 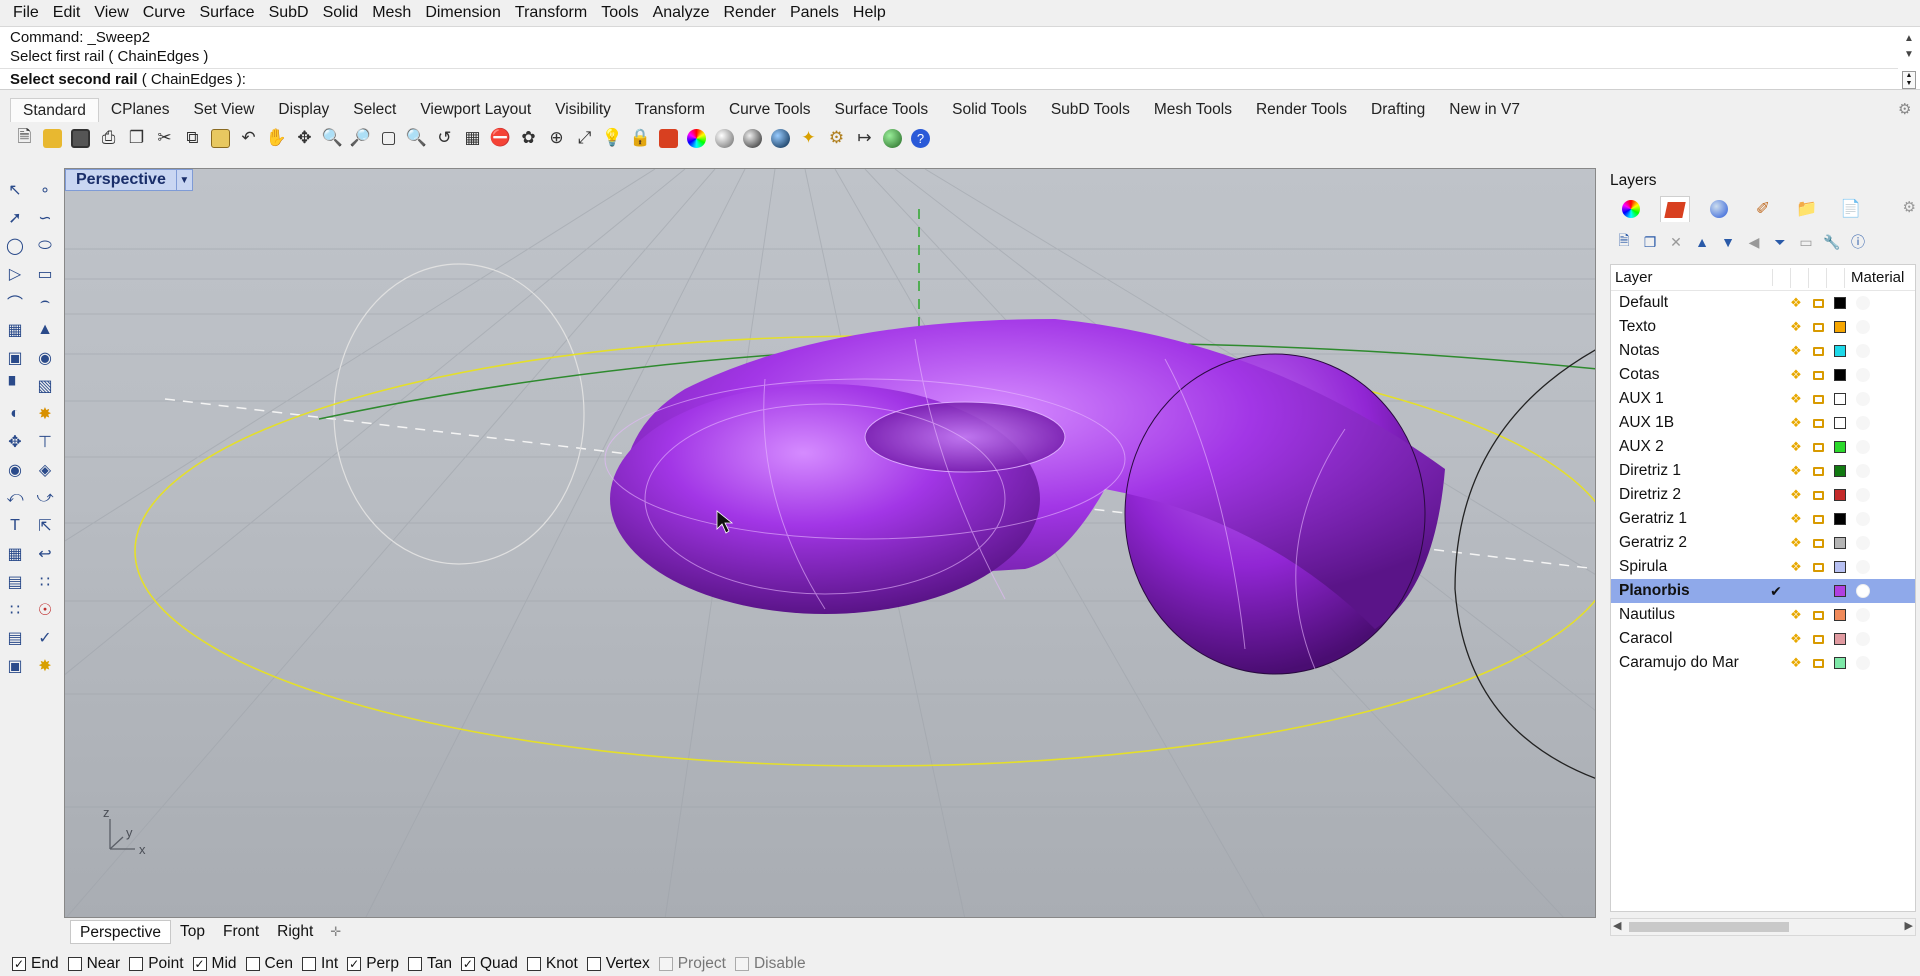 I want to click on rectangle-icon: ▭, so click(x=45, y=274).